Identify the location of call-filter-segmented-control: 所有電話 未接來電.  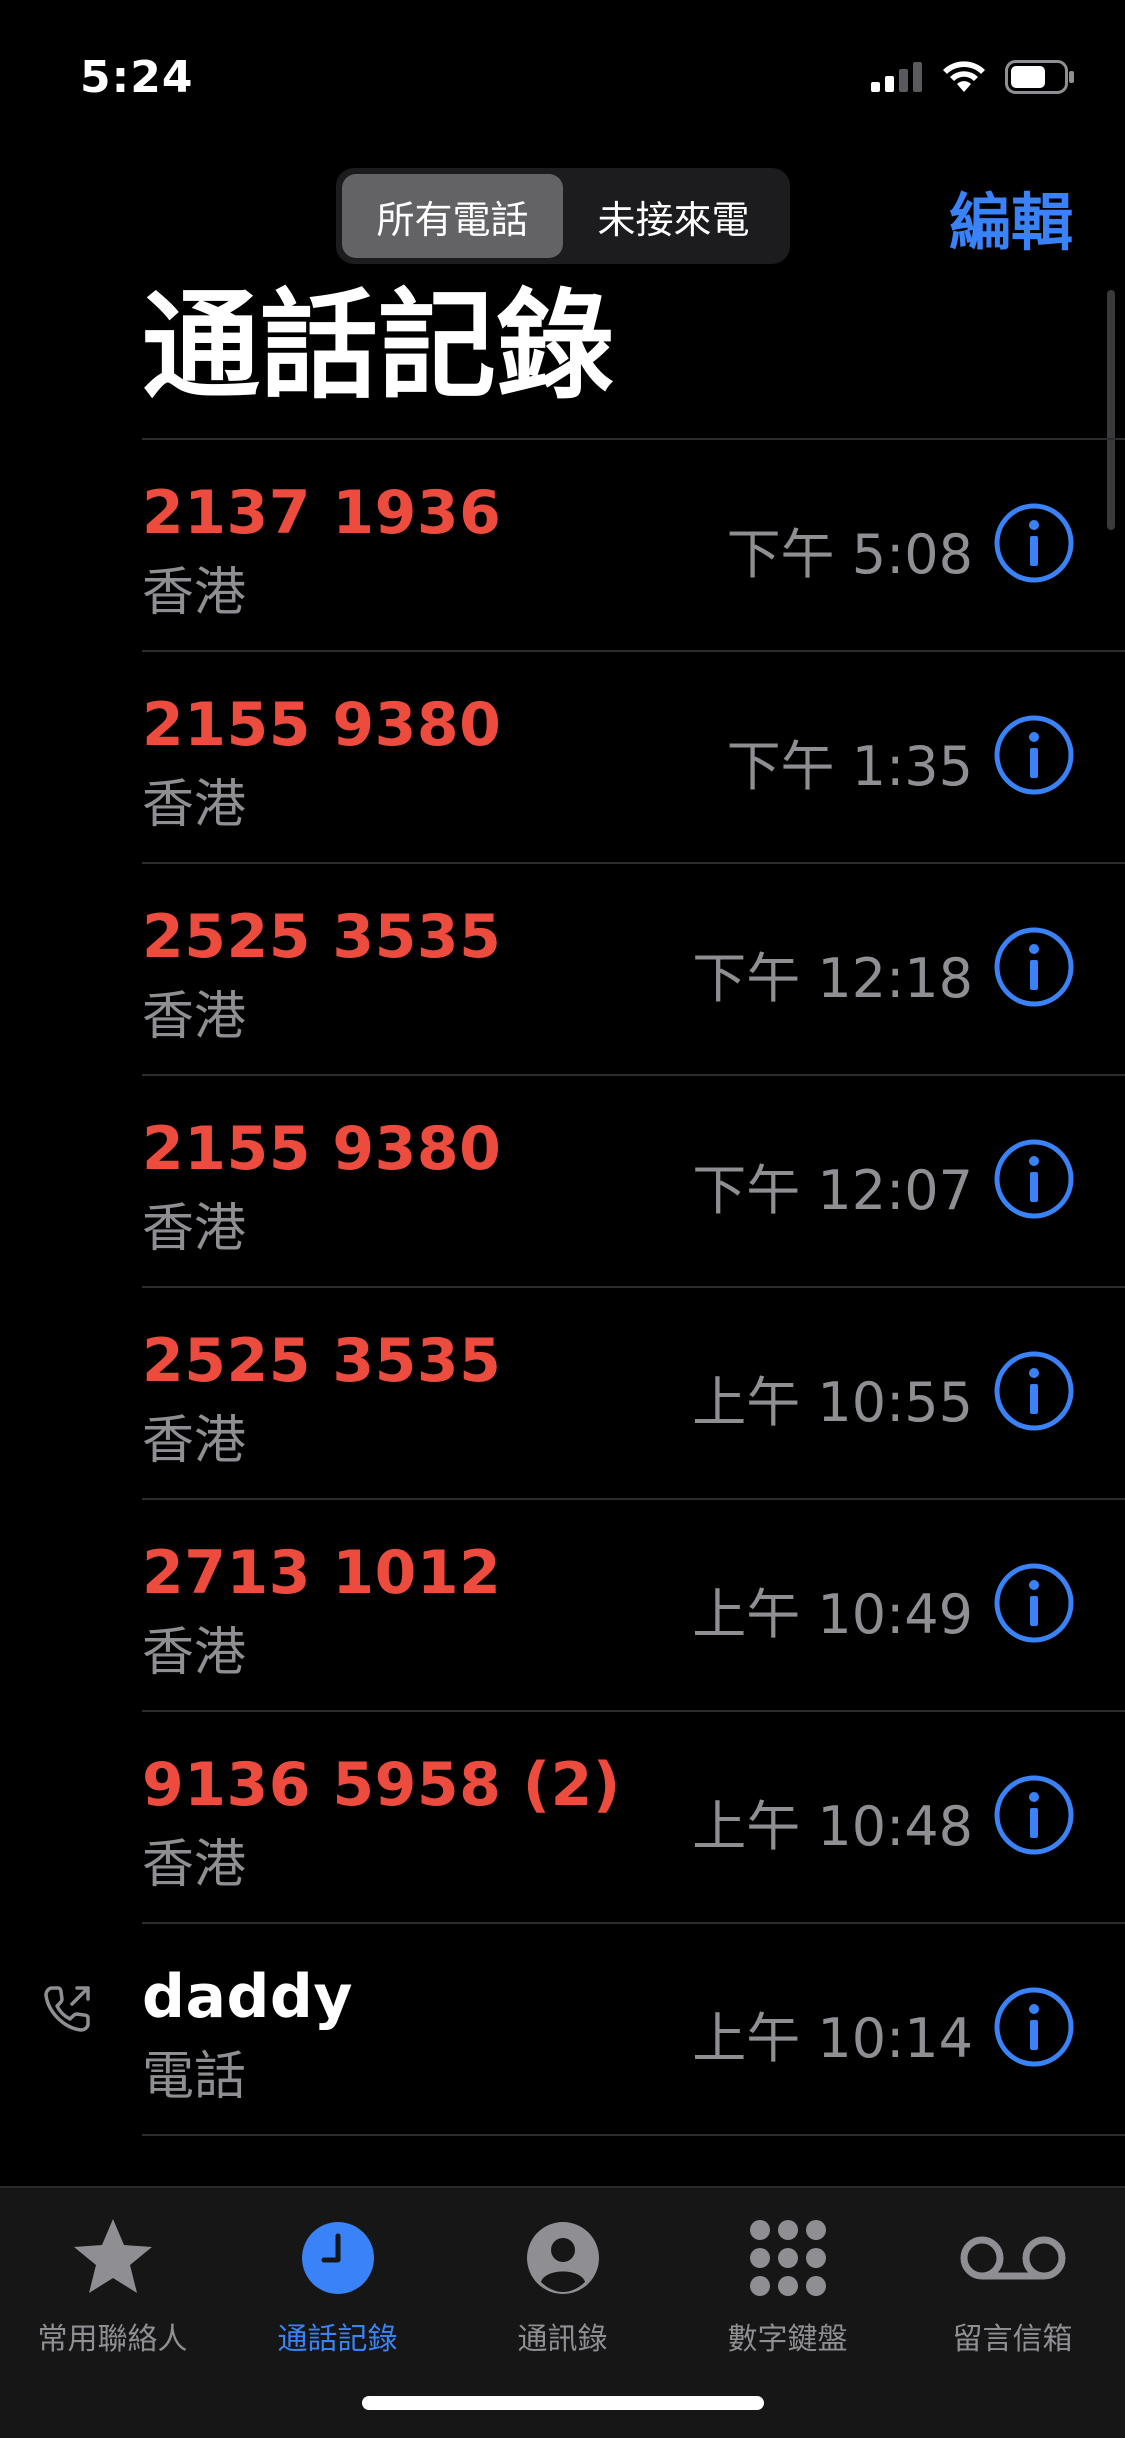
(563, 216).